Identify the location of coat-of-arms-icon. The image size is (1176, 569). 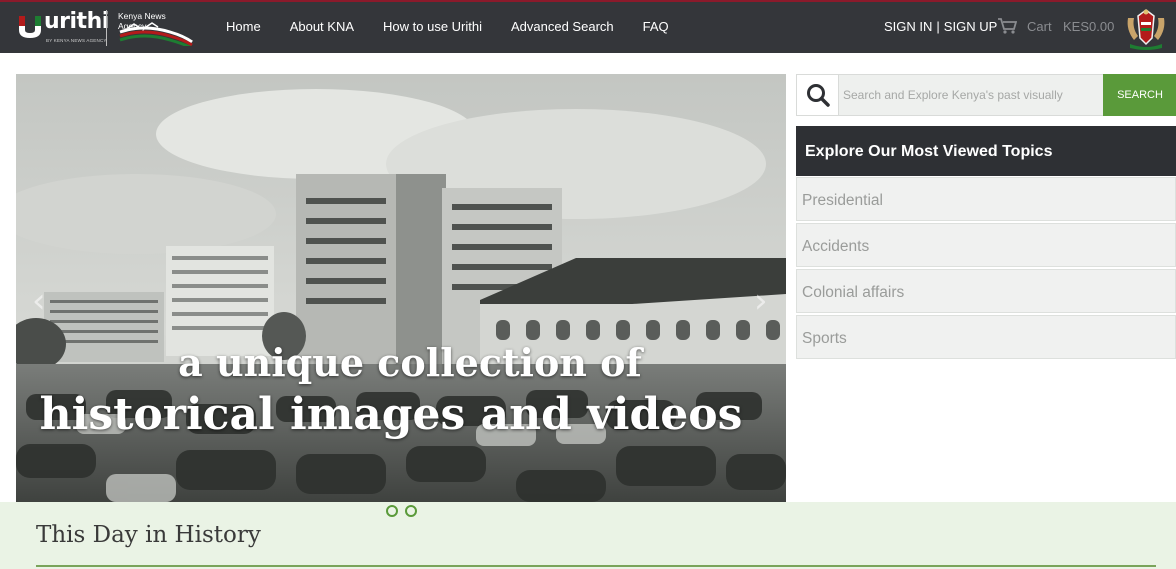
(1146, 29).